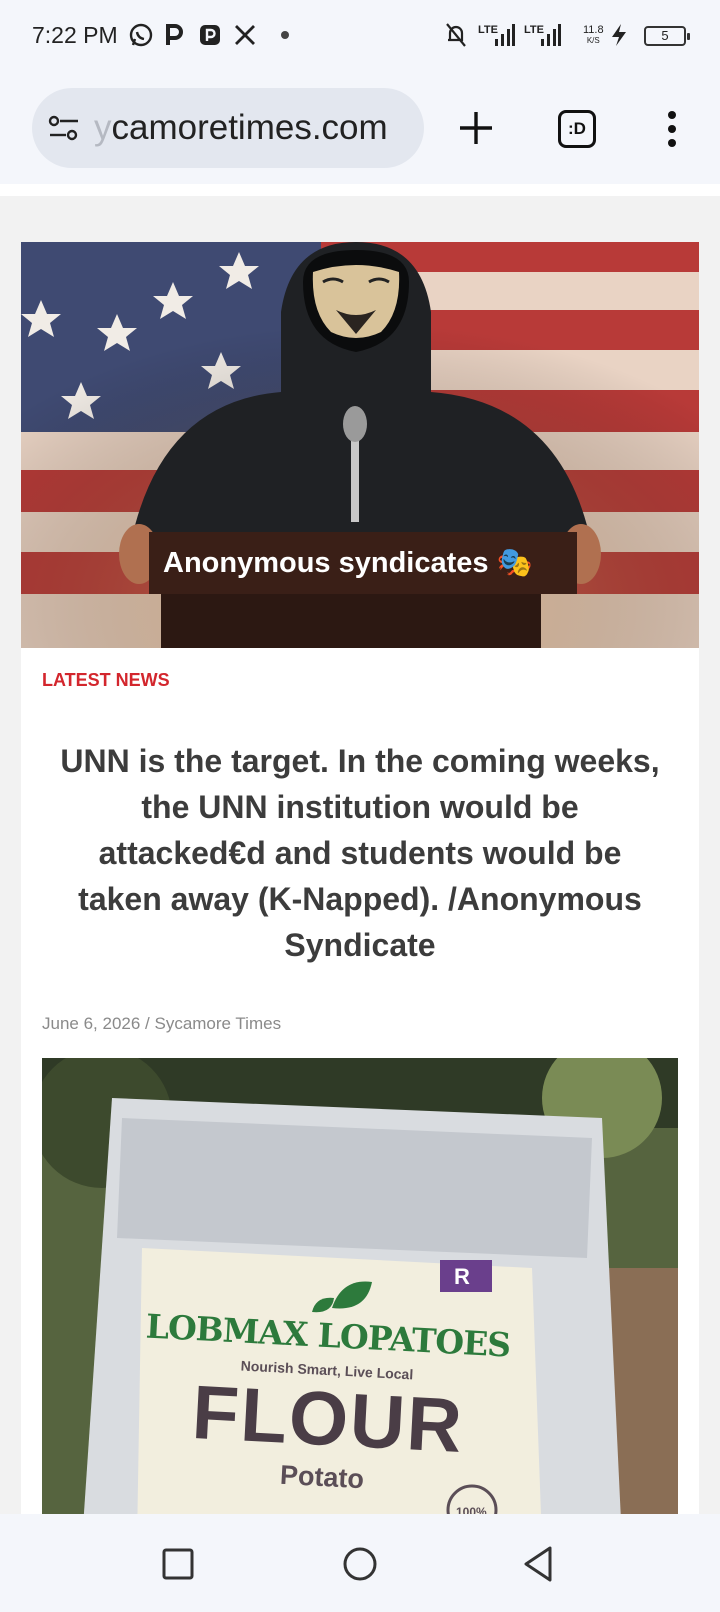 Image resolution: width=720 pixels, height=1612 pixels. Describe the element at coordinates (577, 129) in the screenshot. I see `tab-switcher-button: :D` at that location.